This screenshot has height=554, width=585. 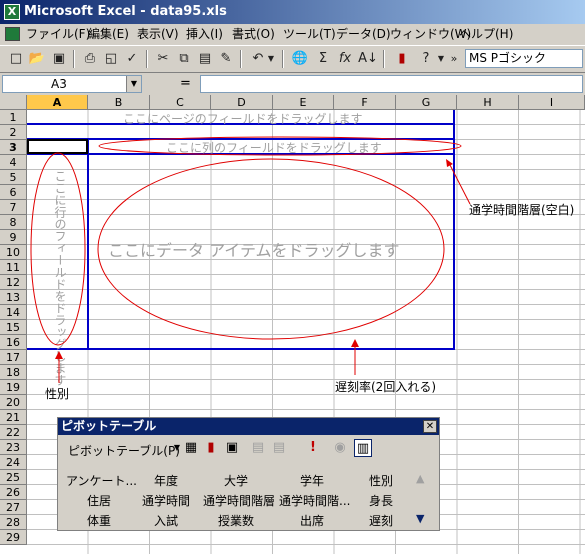 What do you see at coordinates (236, 520) in the screenshot?
I see `pivot-field-button: 授業数` at bounding box center [236, 520].